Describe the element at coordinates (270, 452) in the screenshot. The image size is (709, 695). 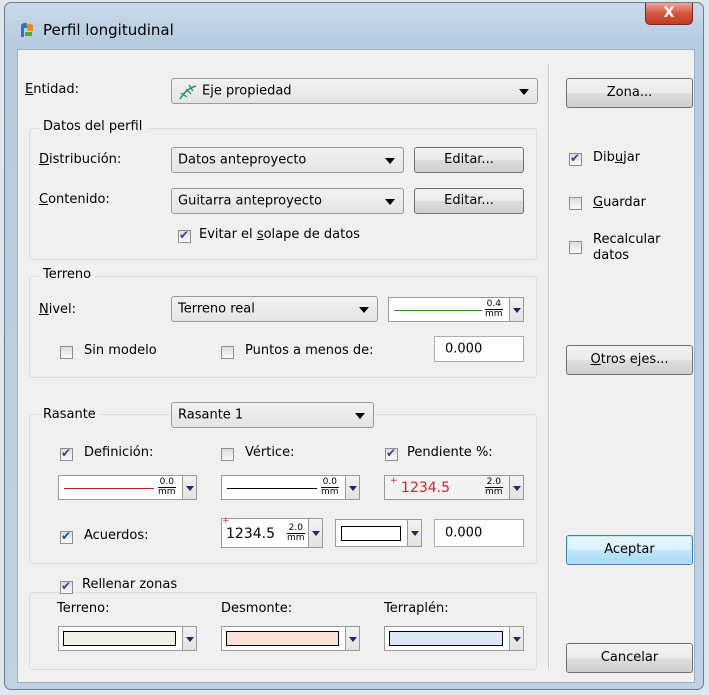
I see `vertice-label: Vértice:` at that location.